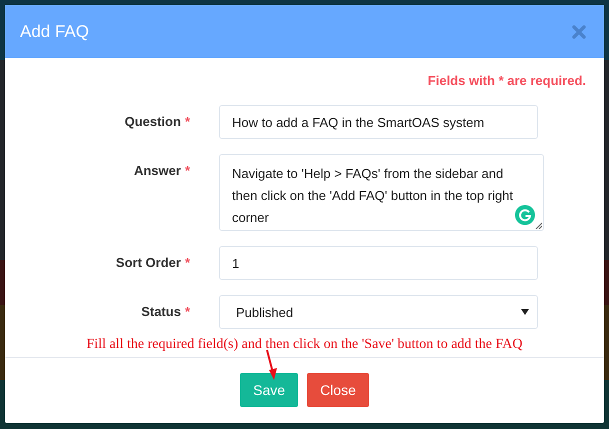  Describe the element at coordinates (507, 80) in the screenshot. I see `required-note: Fields with * are required.` at that location.